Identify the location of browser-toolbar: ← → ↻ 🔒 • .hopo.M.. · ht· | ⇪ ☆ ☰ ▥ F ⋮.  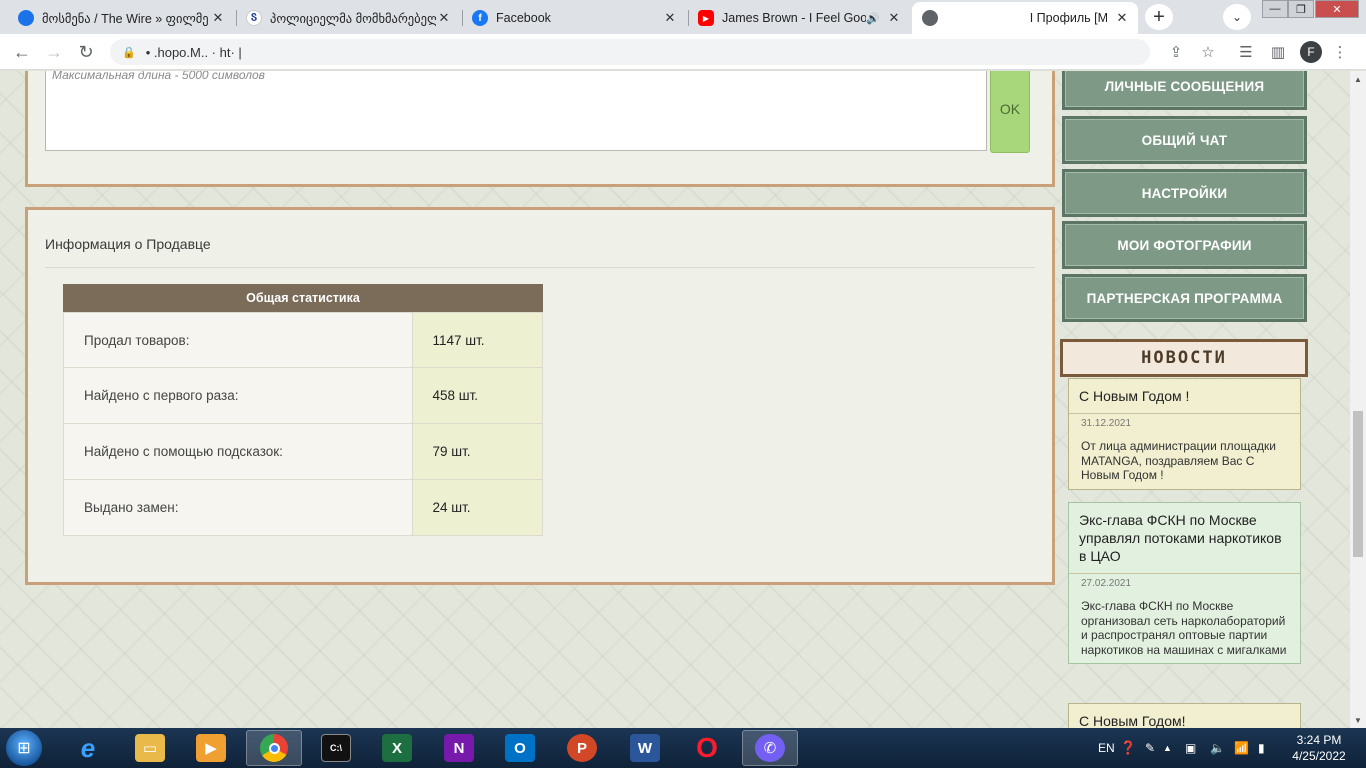
(683, 52).